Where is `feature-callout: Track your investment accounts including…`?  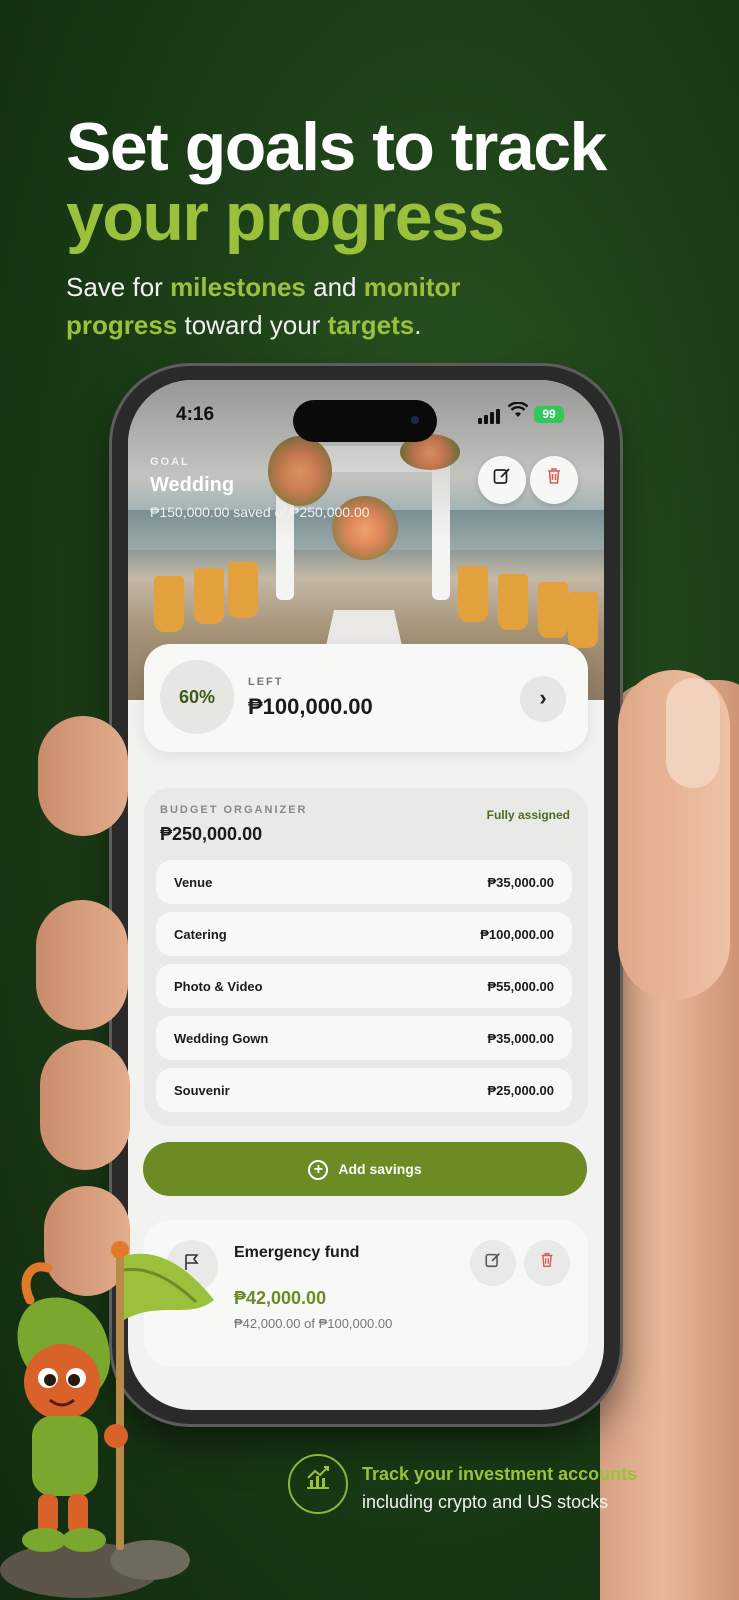 feature-callout: Track your investment accounts including… is located at coordinates (508, 1492).